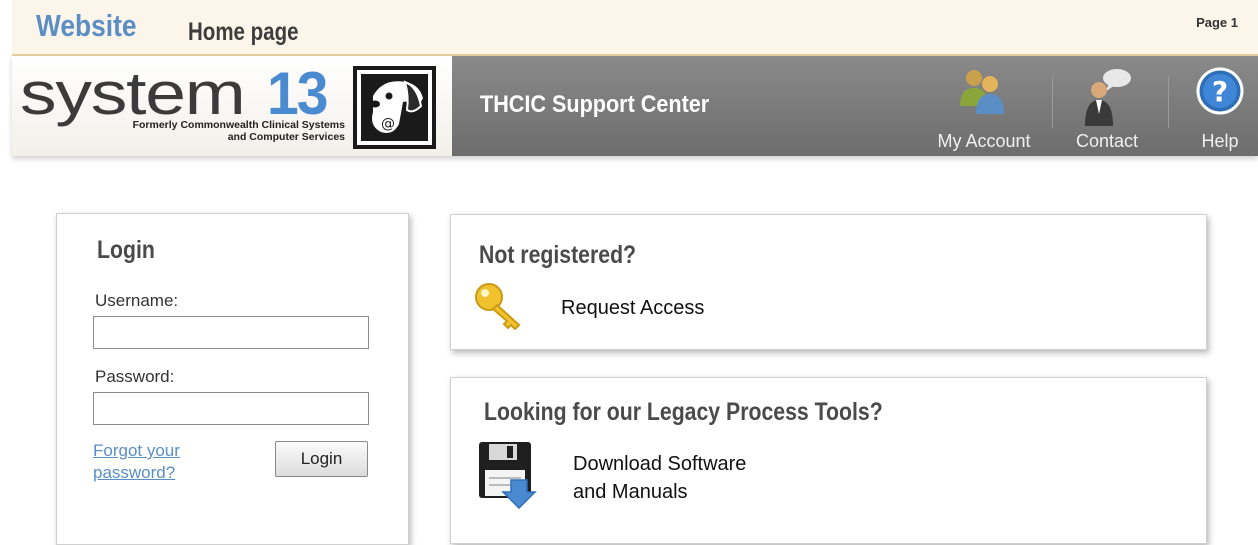 The height and width of the screenshot is (545, 1258). I want to click on forgot-password-link: Forgot your password?, so click(136, 462).